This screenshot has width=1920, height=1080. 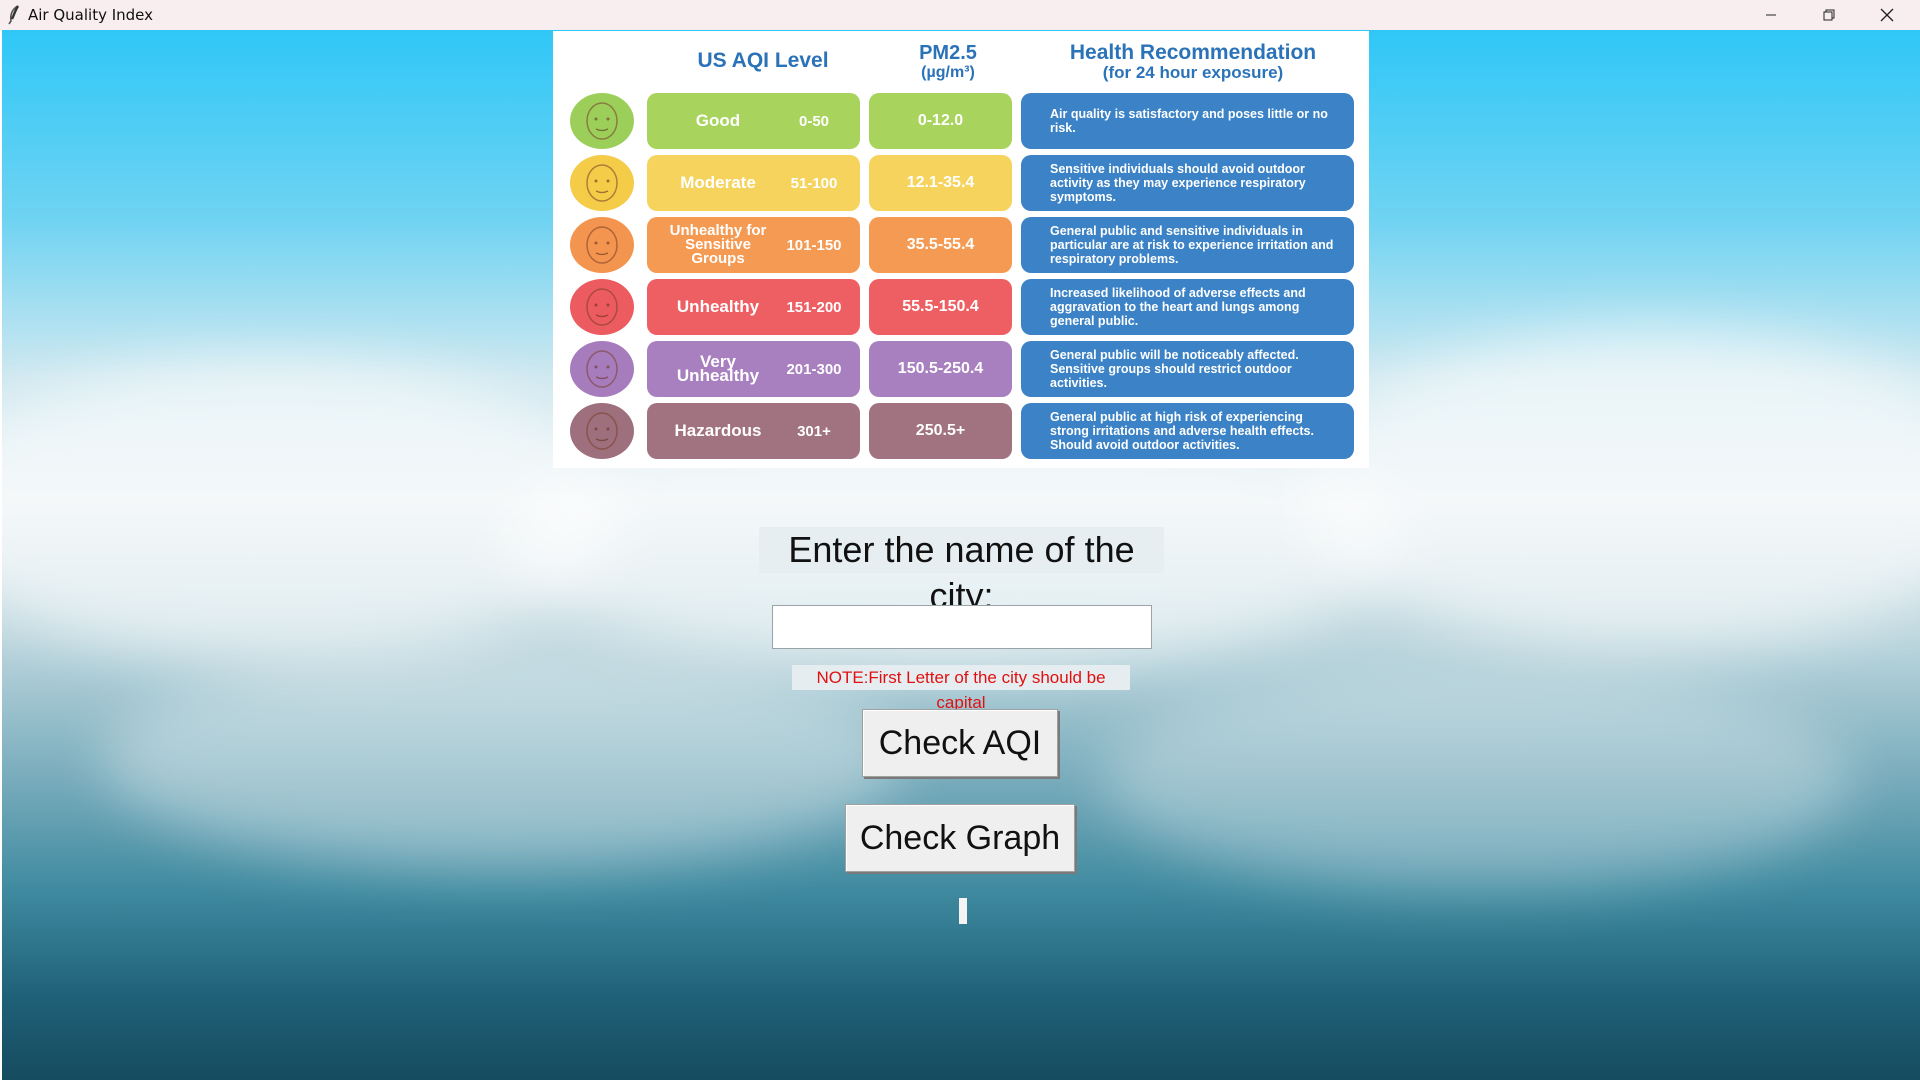 I want to click on maximize-button, so click(x=1829, y=15).